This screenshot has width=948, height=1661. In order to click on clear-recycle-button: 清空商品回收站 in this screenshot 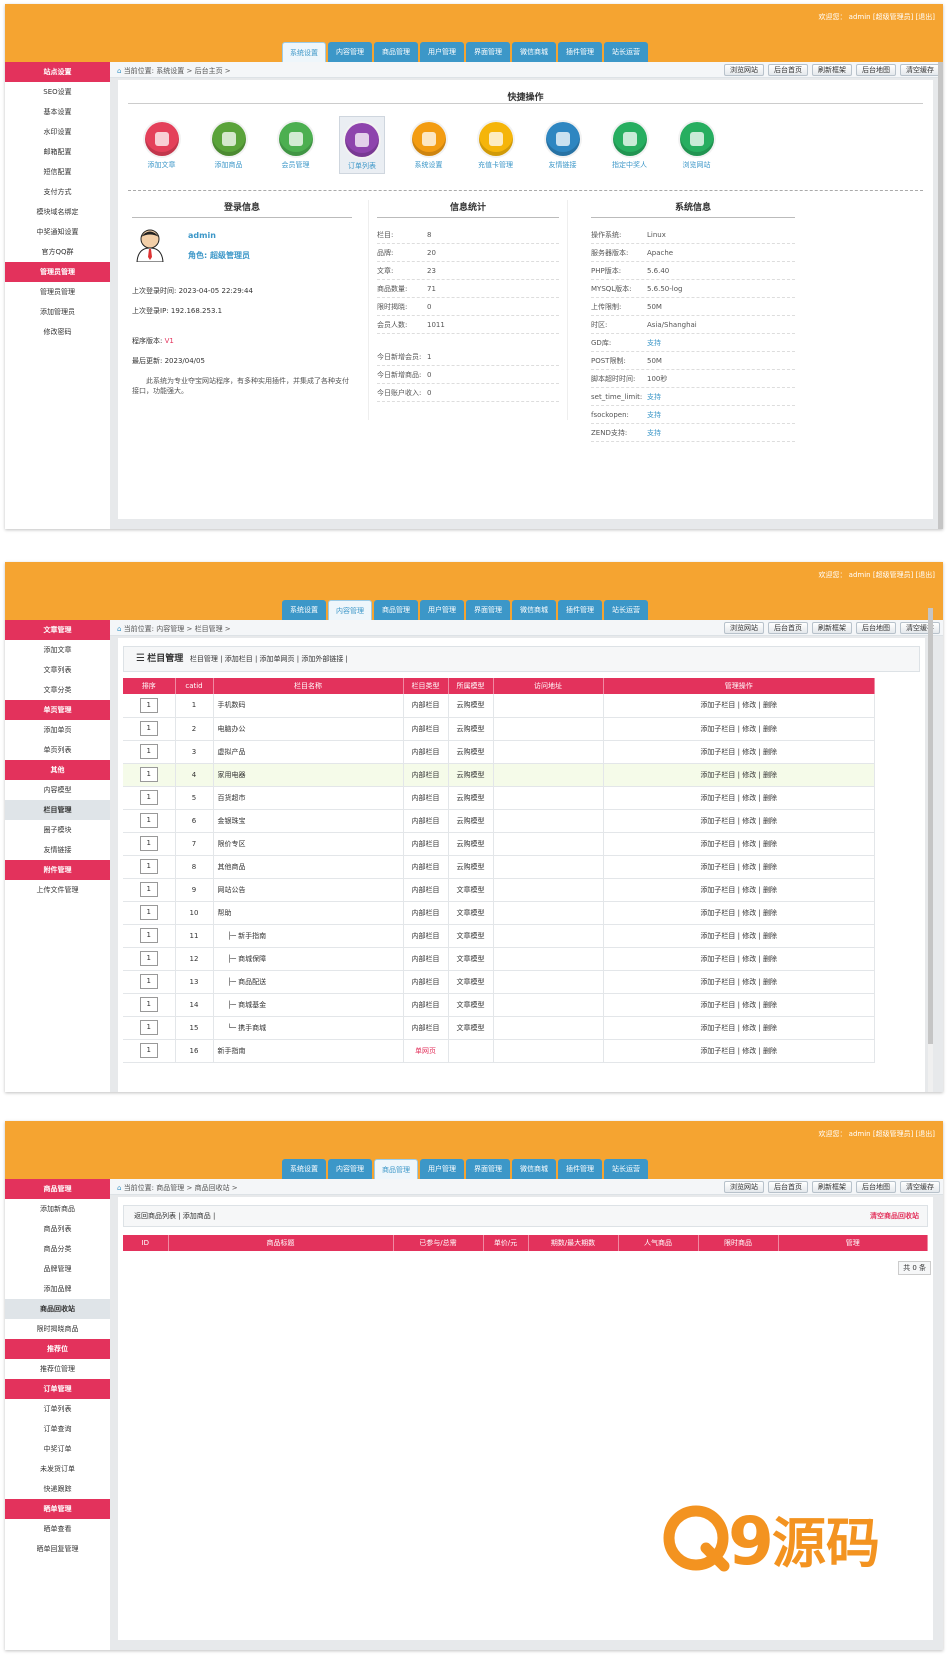, I will do `click(894, 1216)`.